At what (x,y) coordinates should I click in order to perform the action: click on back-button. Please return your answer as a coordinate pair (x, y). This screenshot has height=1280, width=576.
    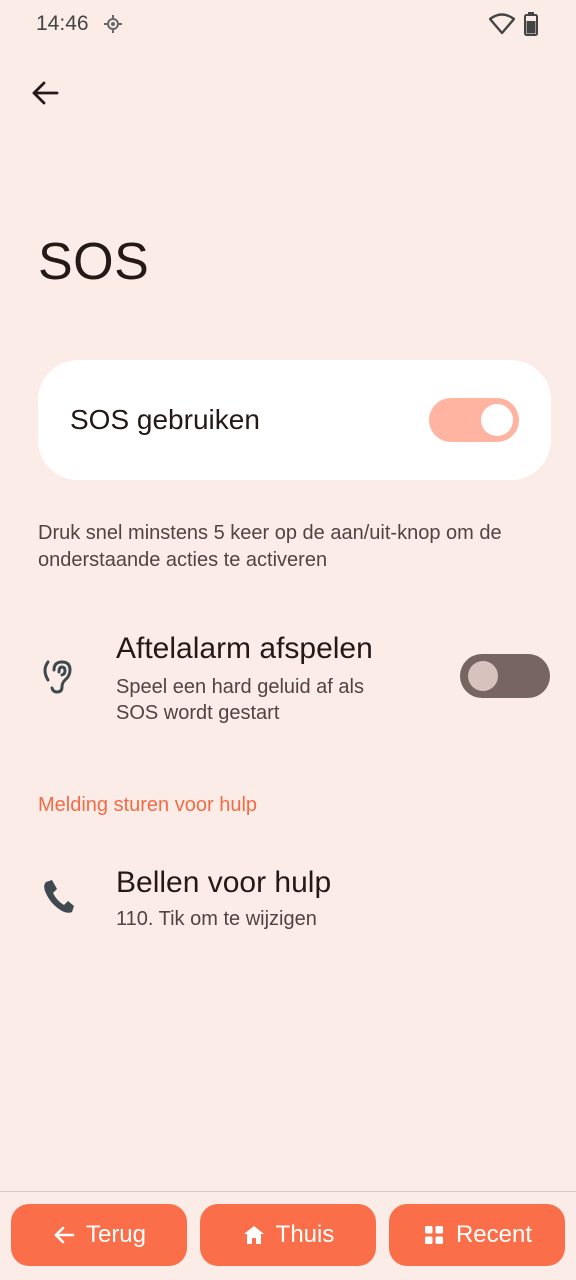
    Looking at the image, I should click on (45, 93).